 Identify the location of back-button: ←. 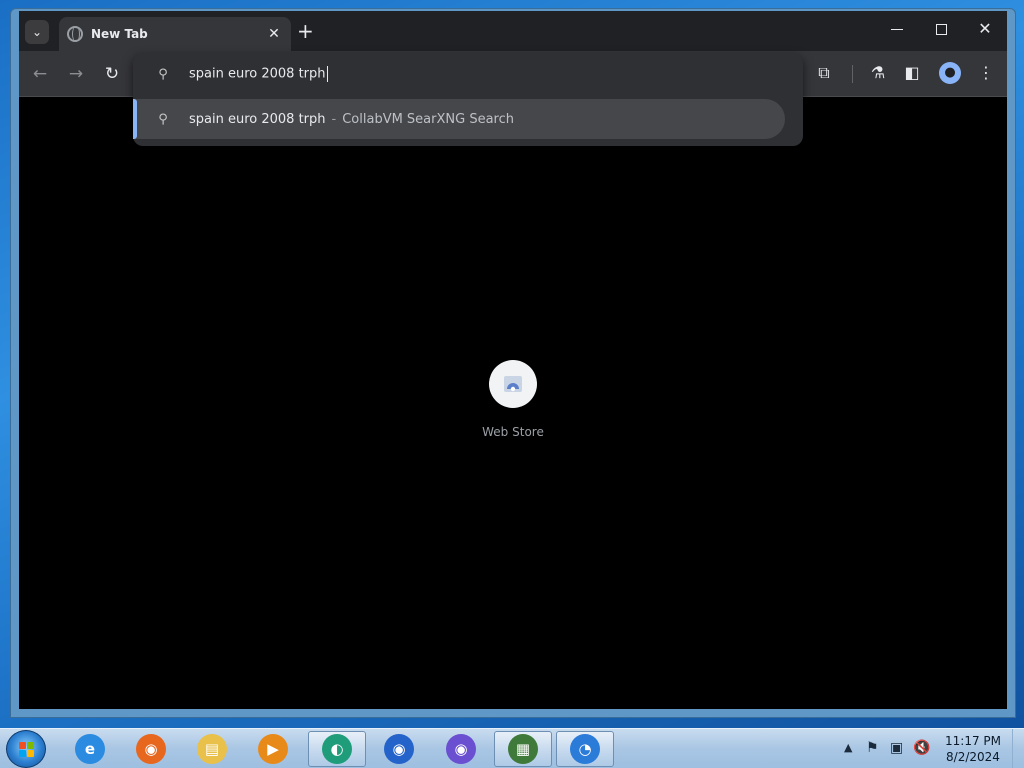
(40, 74).